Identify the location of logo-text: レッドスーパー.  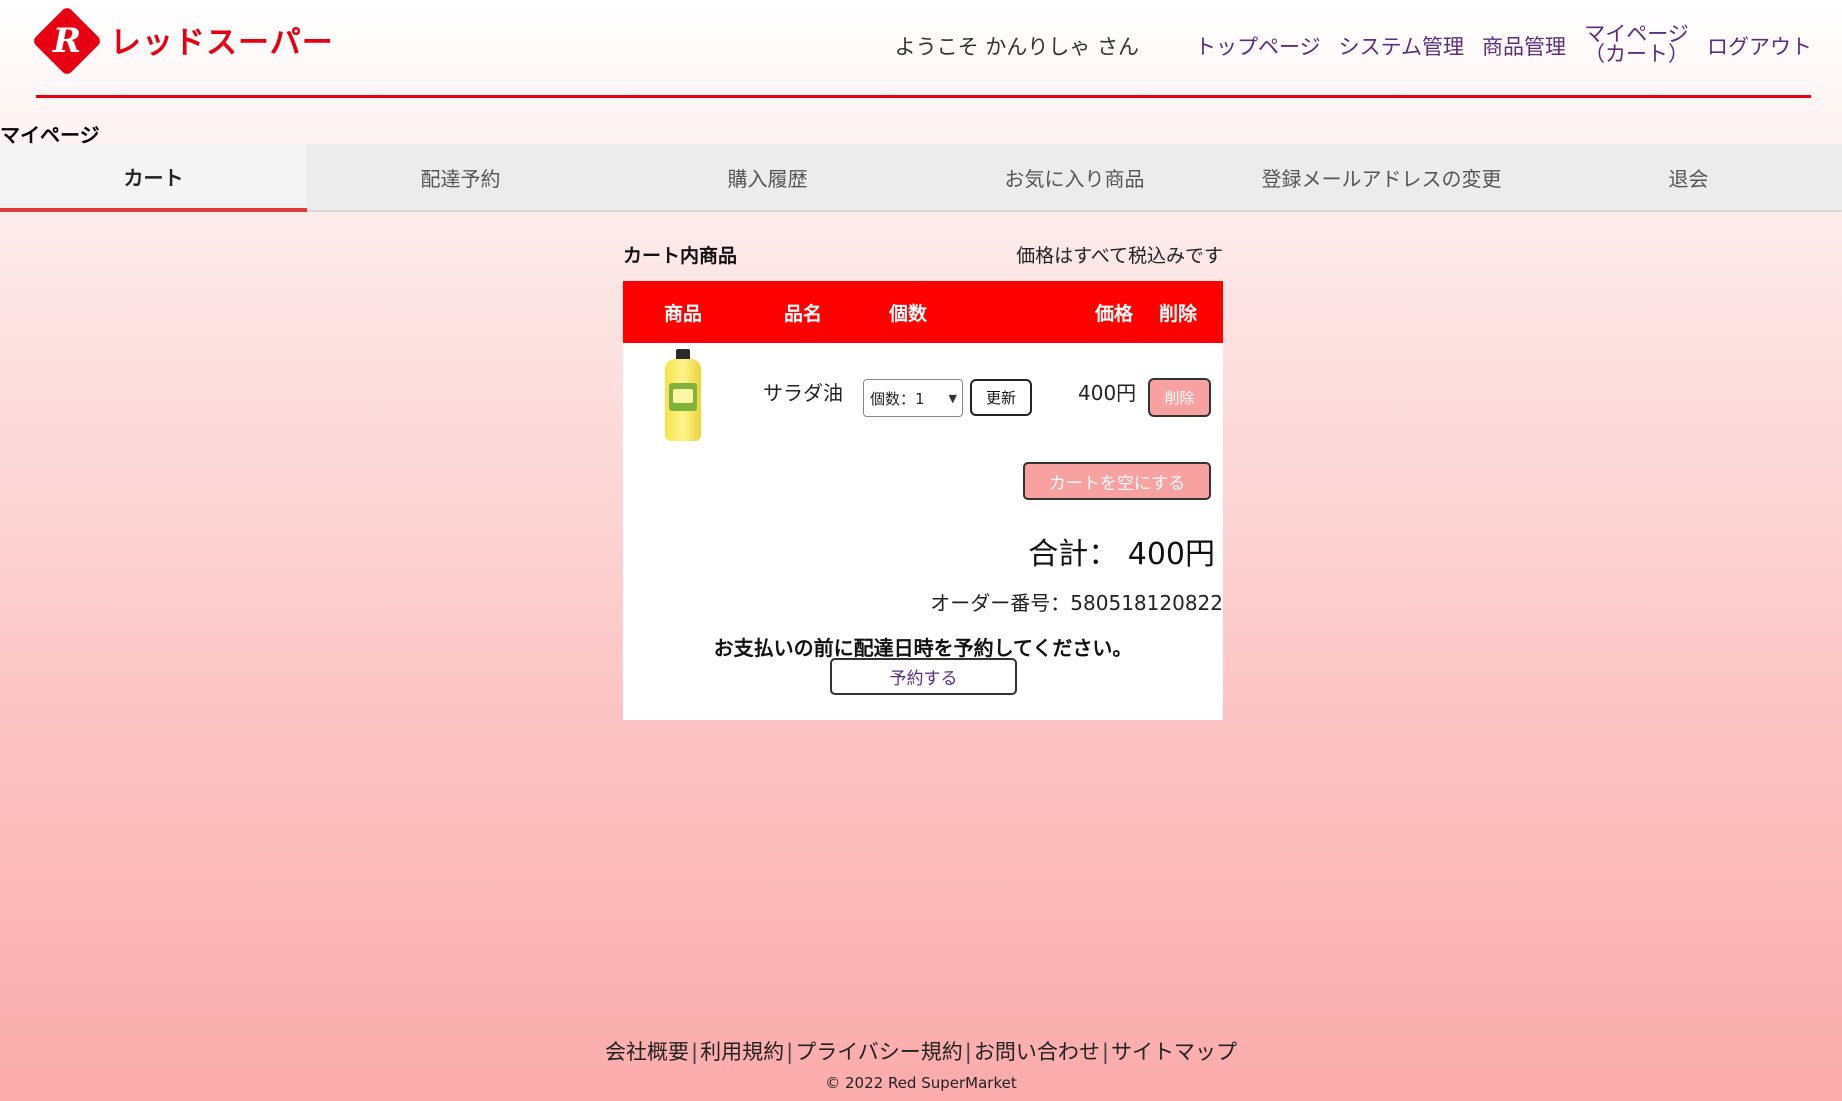
(222, 42).